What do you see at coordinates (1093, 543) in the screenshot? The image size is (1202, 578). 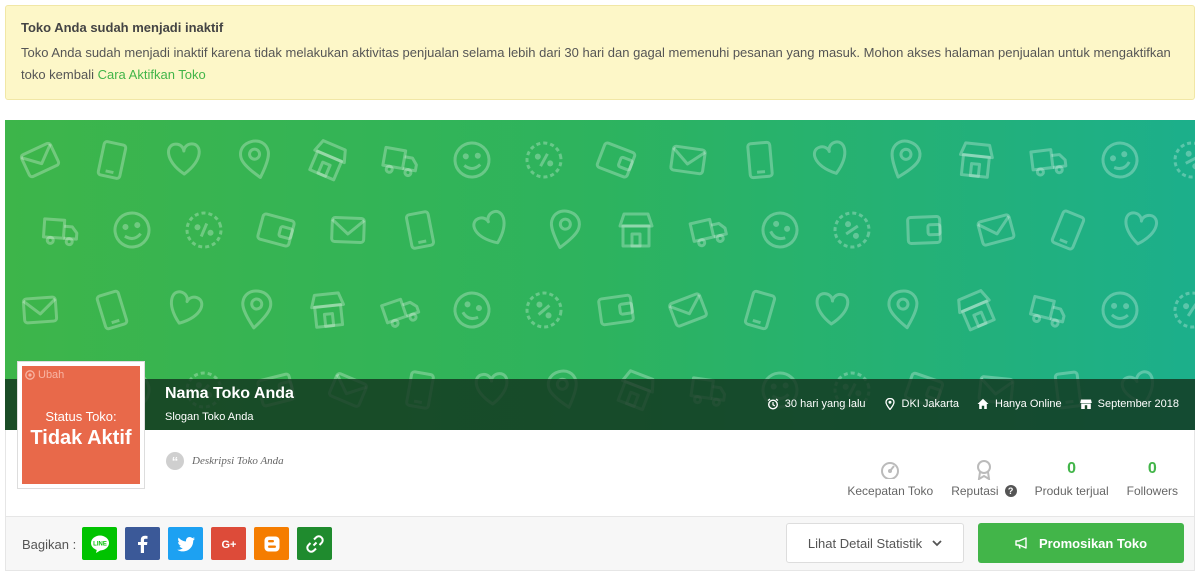 I see `promote-shop-label: Promosikan Toko` at bounding box center [1093, 543].